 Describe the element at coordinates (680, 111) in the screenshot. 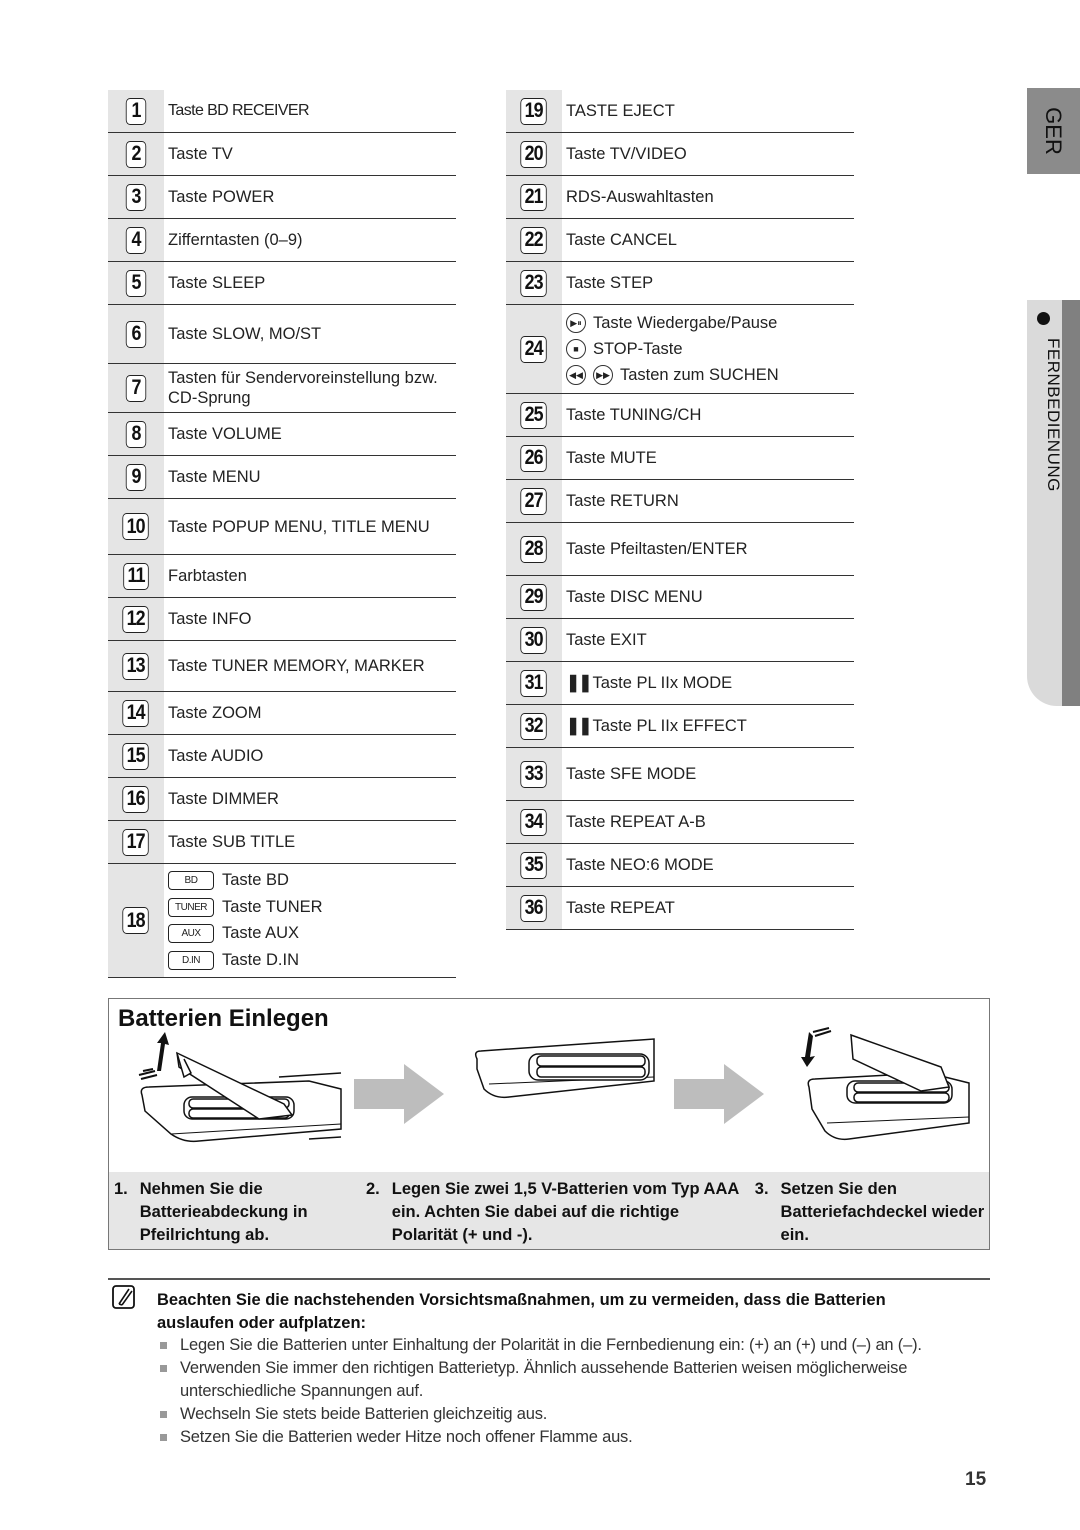

I see `button-list-row: 19 TASTE EJECT` at that location.